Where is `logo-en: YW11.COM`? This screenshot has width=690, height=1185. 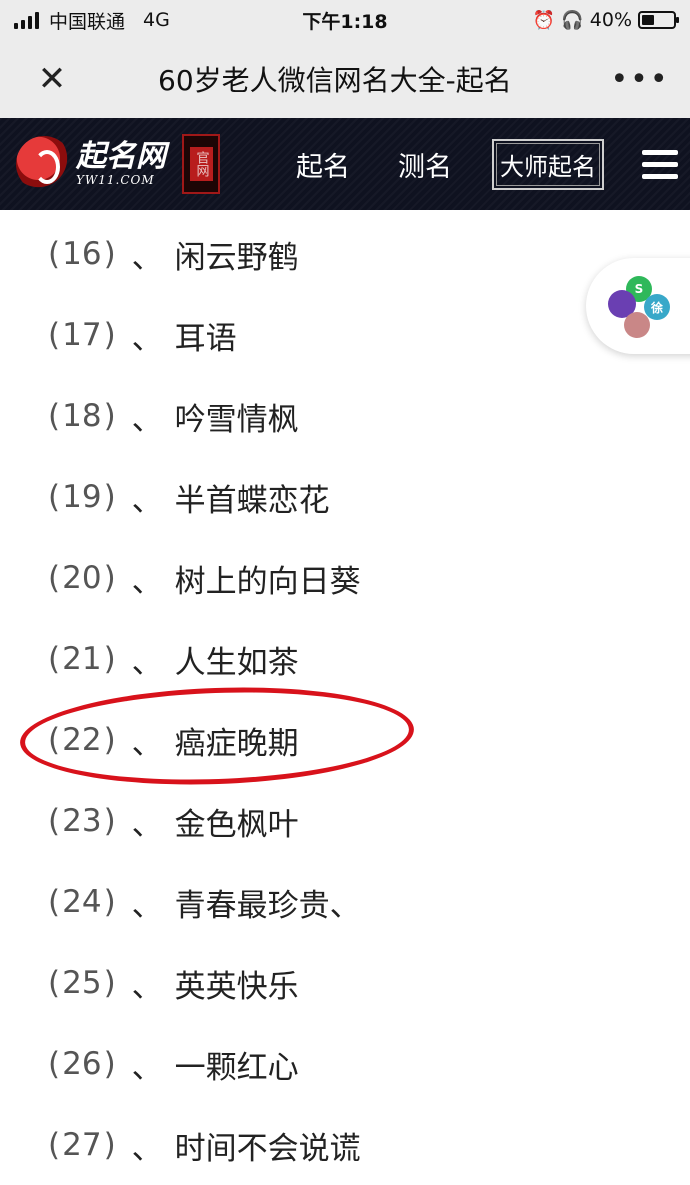
logo-en: YW11.COM is located at coordinates (115, 180).